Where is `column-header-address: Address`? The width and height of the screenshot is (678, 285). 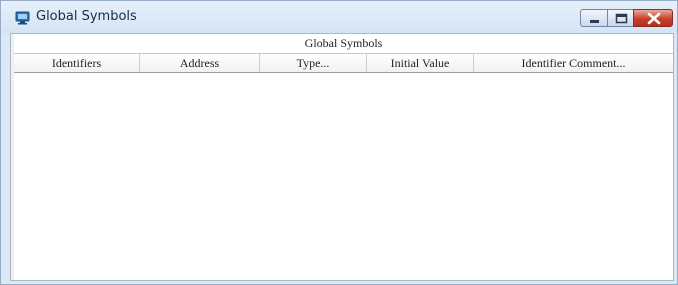 column-header-address: Address is located at coordinates (200, 63).